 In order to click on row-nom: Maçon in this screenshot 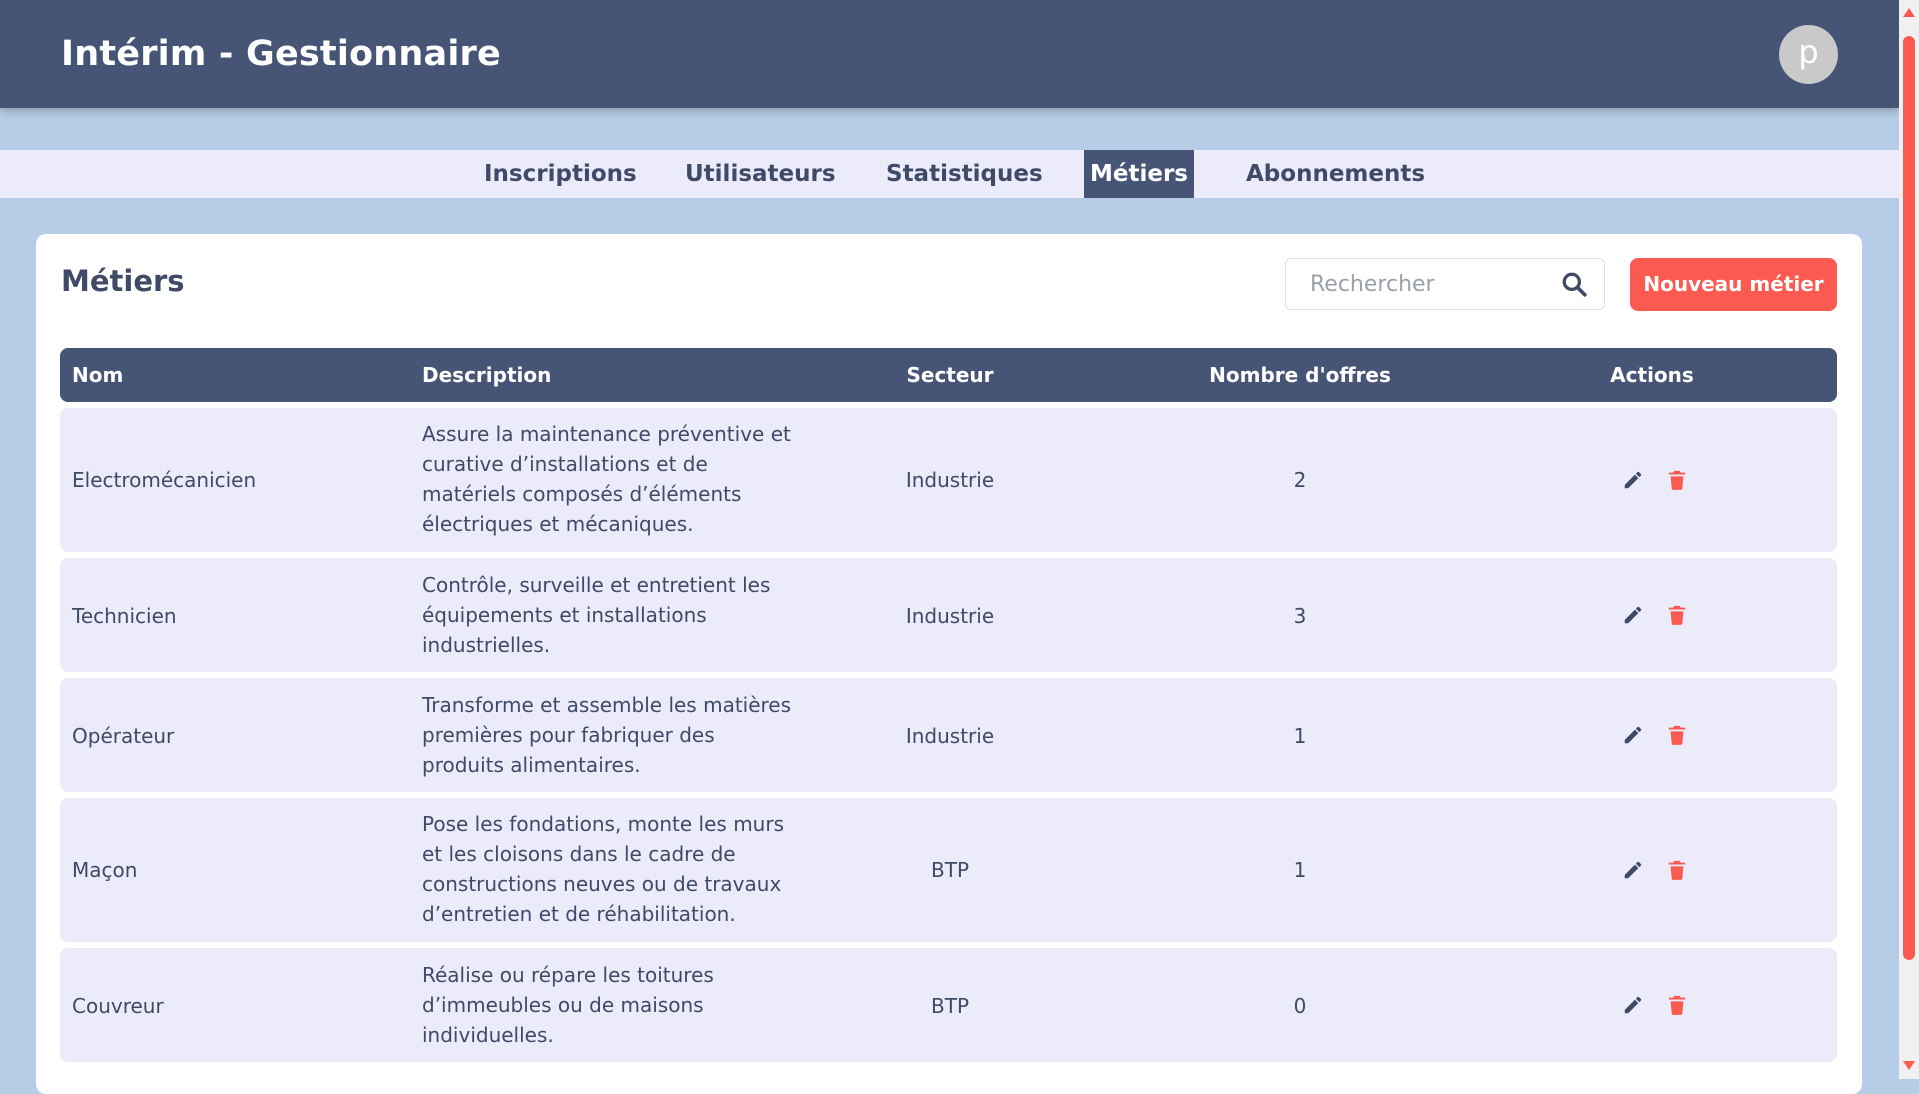, I will do `click(105, 870)`.